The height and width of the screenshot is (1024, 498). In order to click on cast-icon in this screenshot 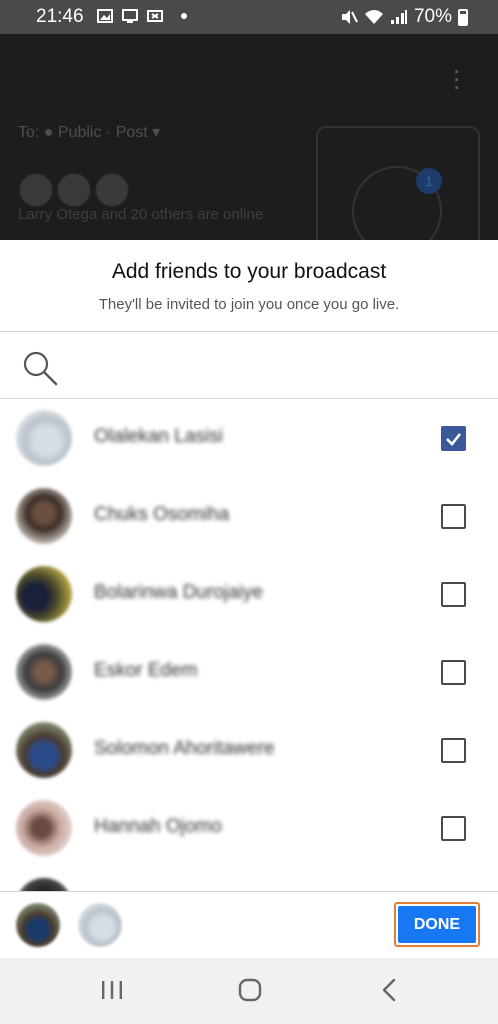, I will do `click(130, 16)`.